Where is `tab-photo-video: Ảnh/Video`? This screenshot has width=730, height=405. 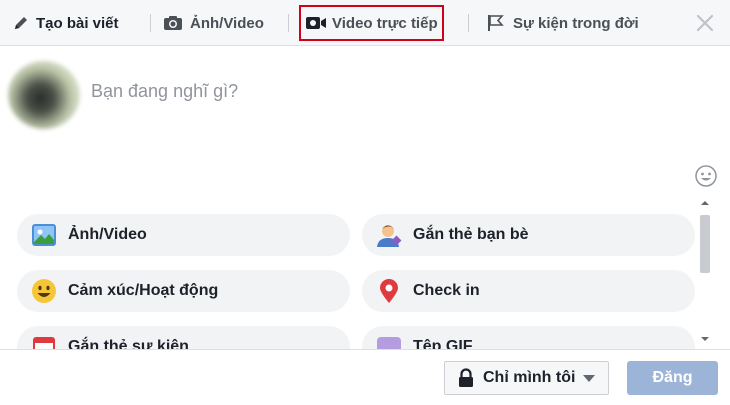
tab-photo-video: Ảnh/Video is located at coordinates (213, 23).